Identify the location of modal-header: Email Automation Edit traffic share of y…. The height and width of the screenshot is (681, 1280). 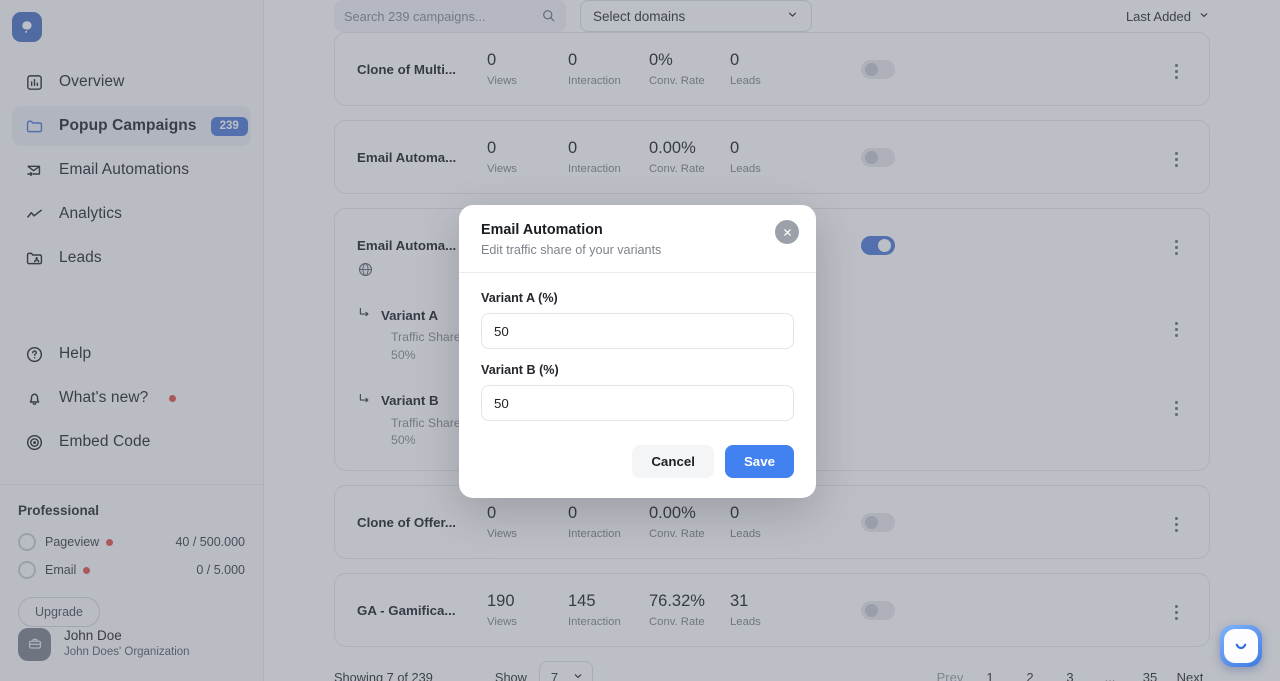
(637, 239).